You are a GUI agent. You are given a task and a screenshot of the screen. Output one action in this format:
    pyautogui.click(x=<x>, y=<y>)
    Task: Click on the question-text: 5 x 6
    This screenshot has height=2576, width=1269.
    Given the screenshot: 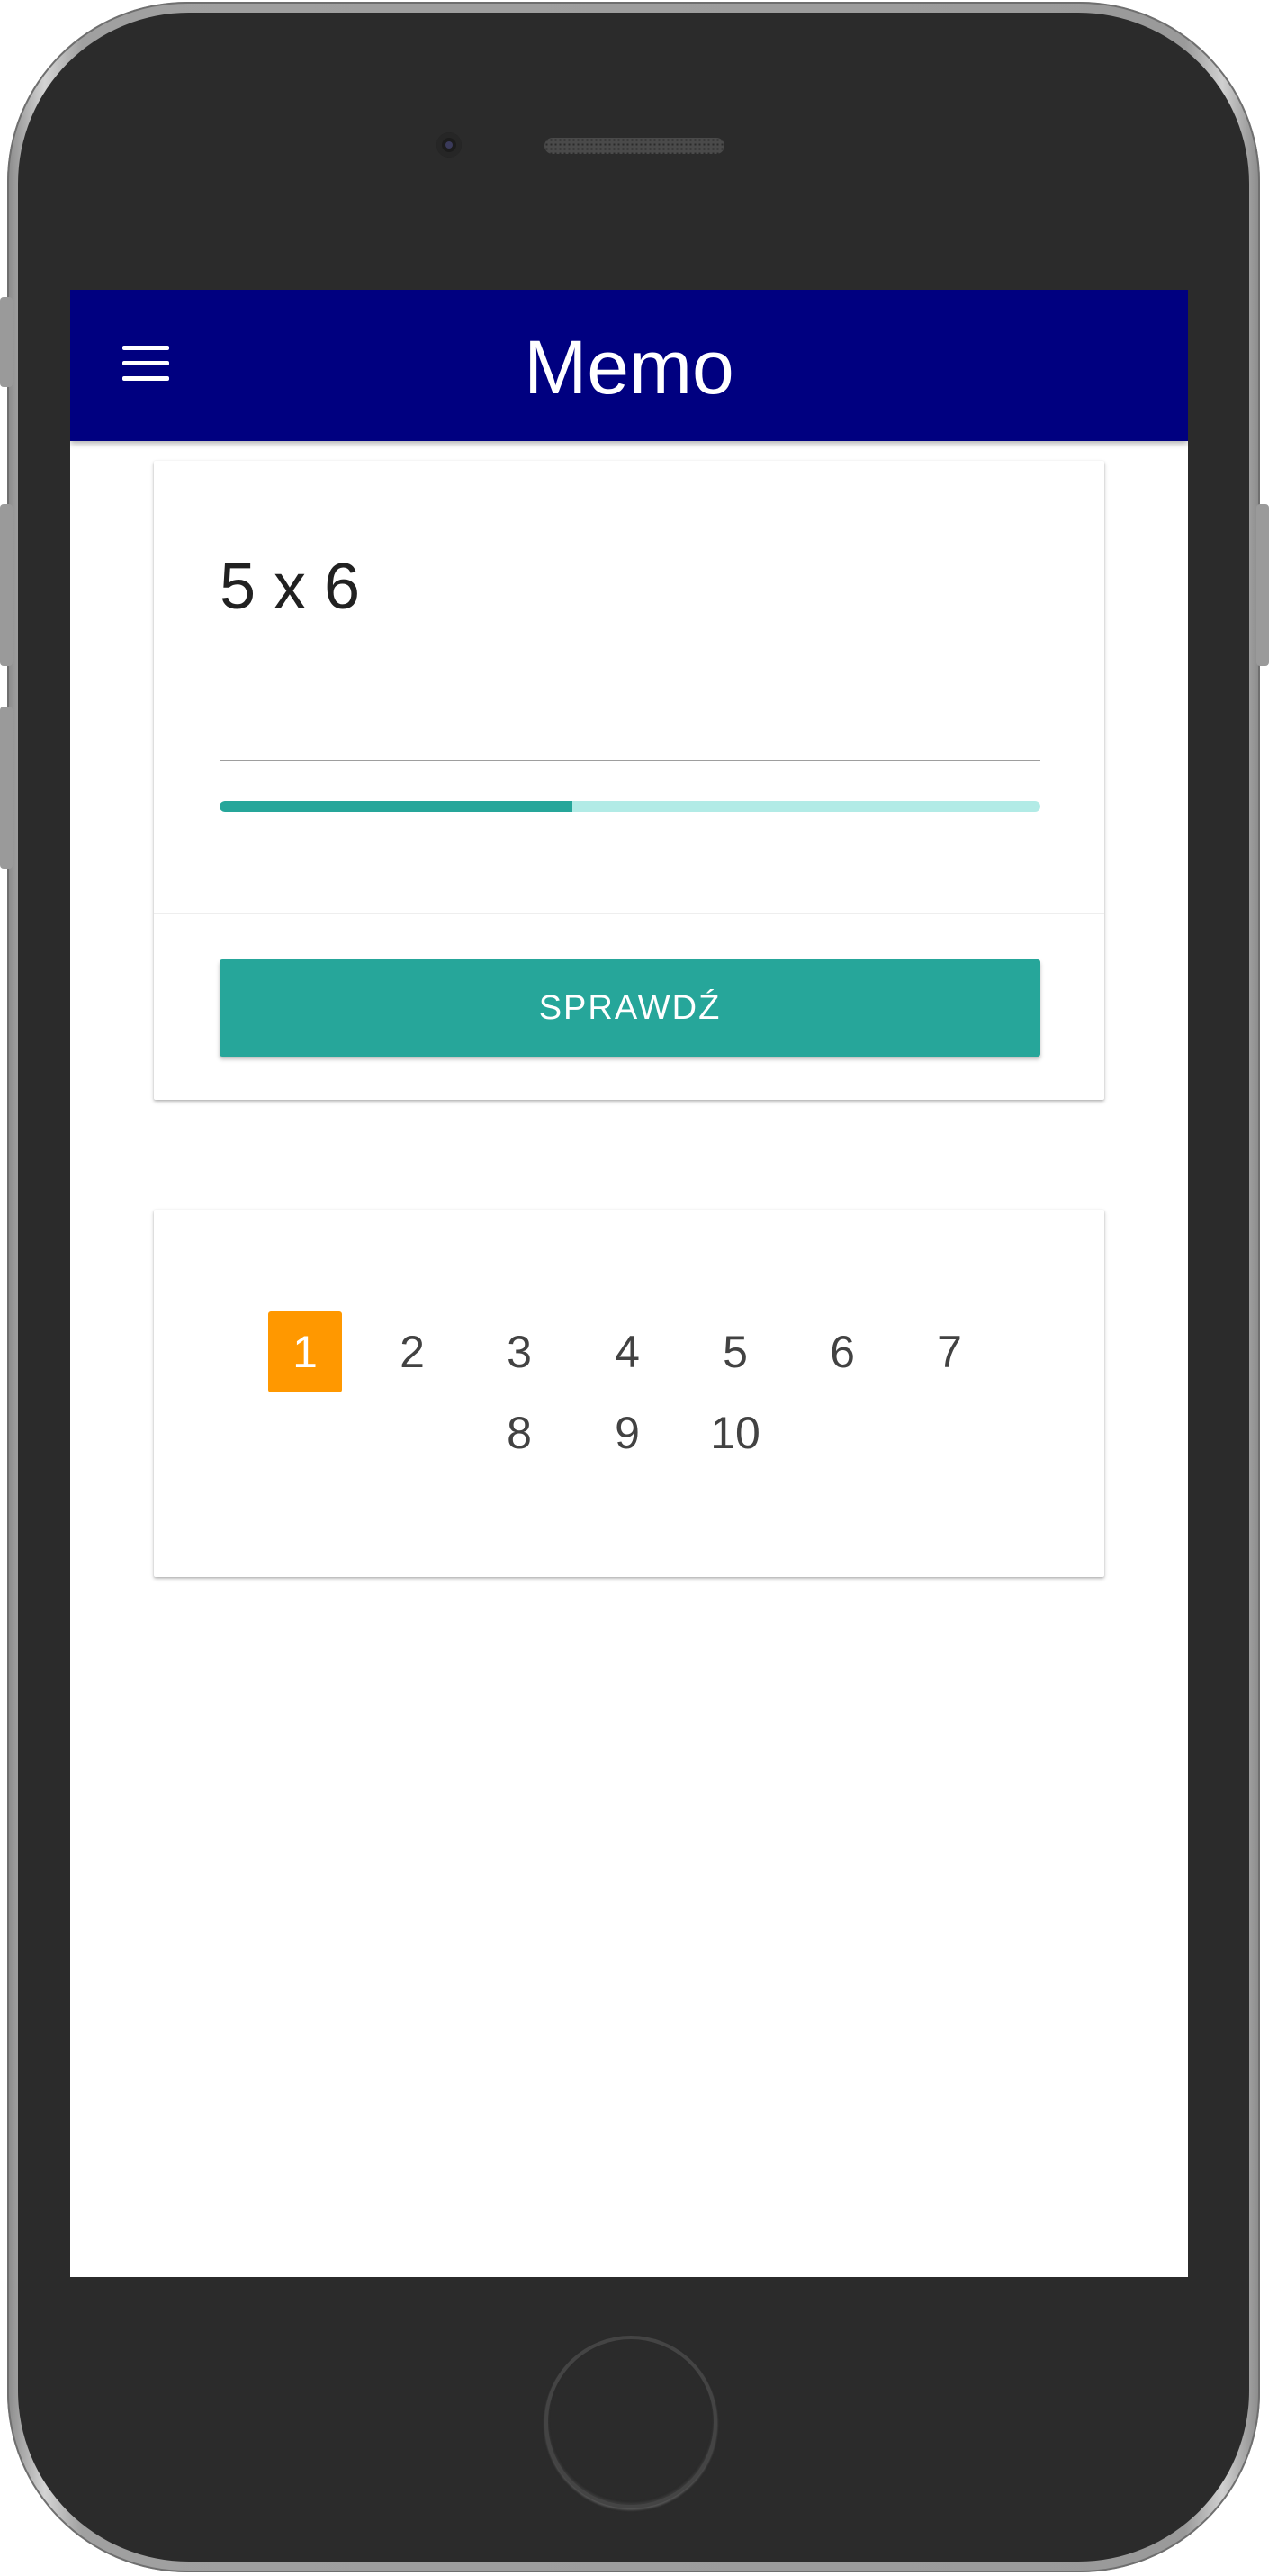 What is the action you would take?
    pyautogui.click(x=290, y=587)
    